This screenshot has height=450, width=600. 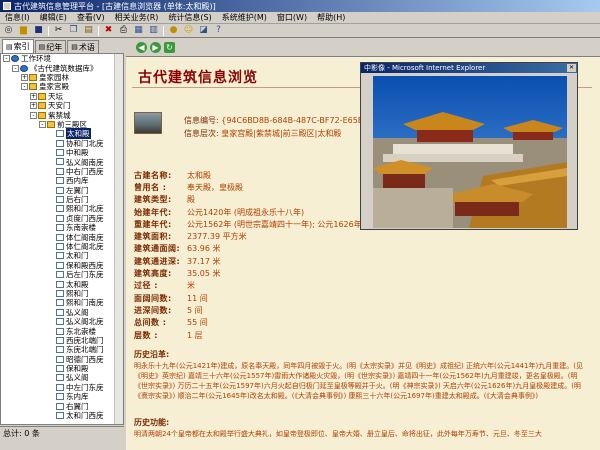 I want to click on tree-item: 中右门西庑, so click(x=62, y=171).